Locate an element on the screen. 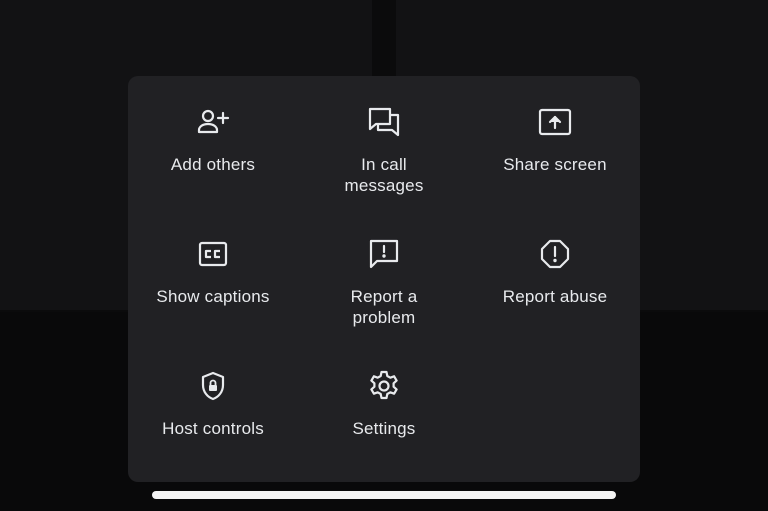 This screenshot has height=511, width=768. host-controls-button: Host controls is located at coordinates (213, 434).